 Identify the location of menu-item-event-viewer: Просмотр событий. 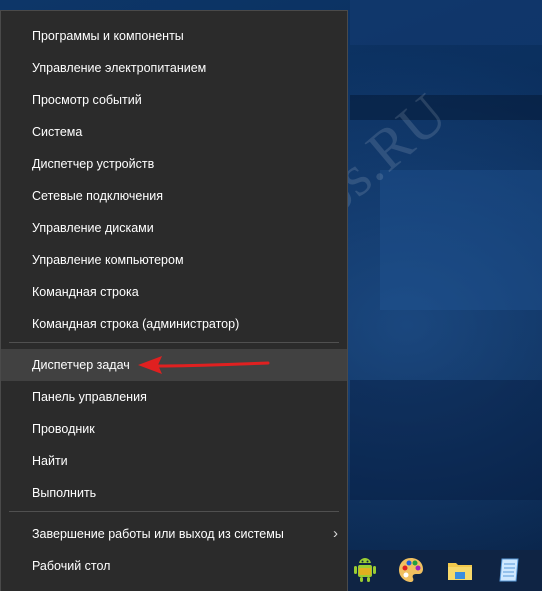
(174, 100).